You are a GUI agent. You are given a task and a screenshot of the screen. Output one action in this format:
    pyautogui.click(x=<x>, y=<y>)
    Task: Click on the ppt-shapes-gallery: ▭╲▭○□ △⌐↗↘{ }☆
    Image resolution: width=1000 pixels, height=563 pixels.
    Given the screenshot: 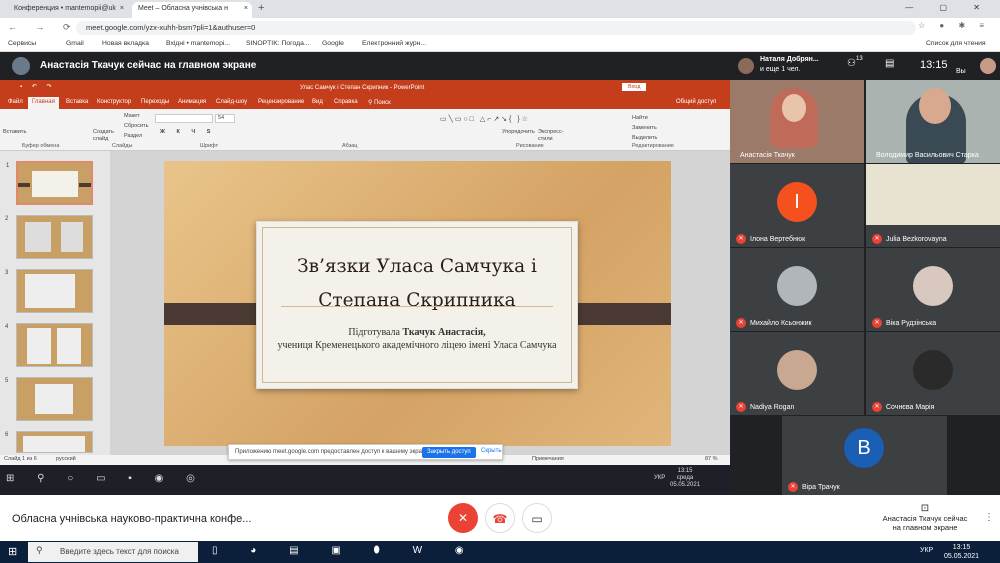 What is the action you would take?
    pyautogui.click(x=485, y=119)
    